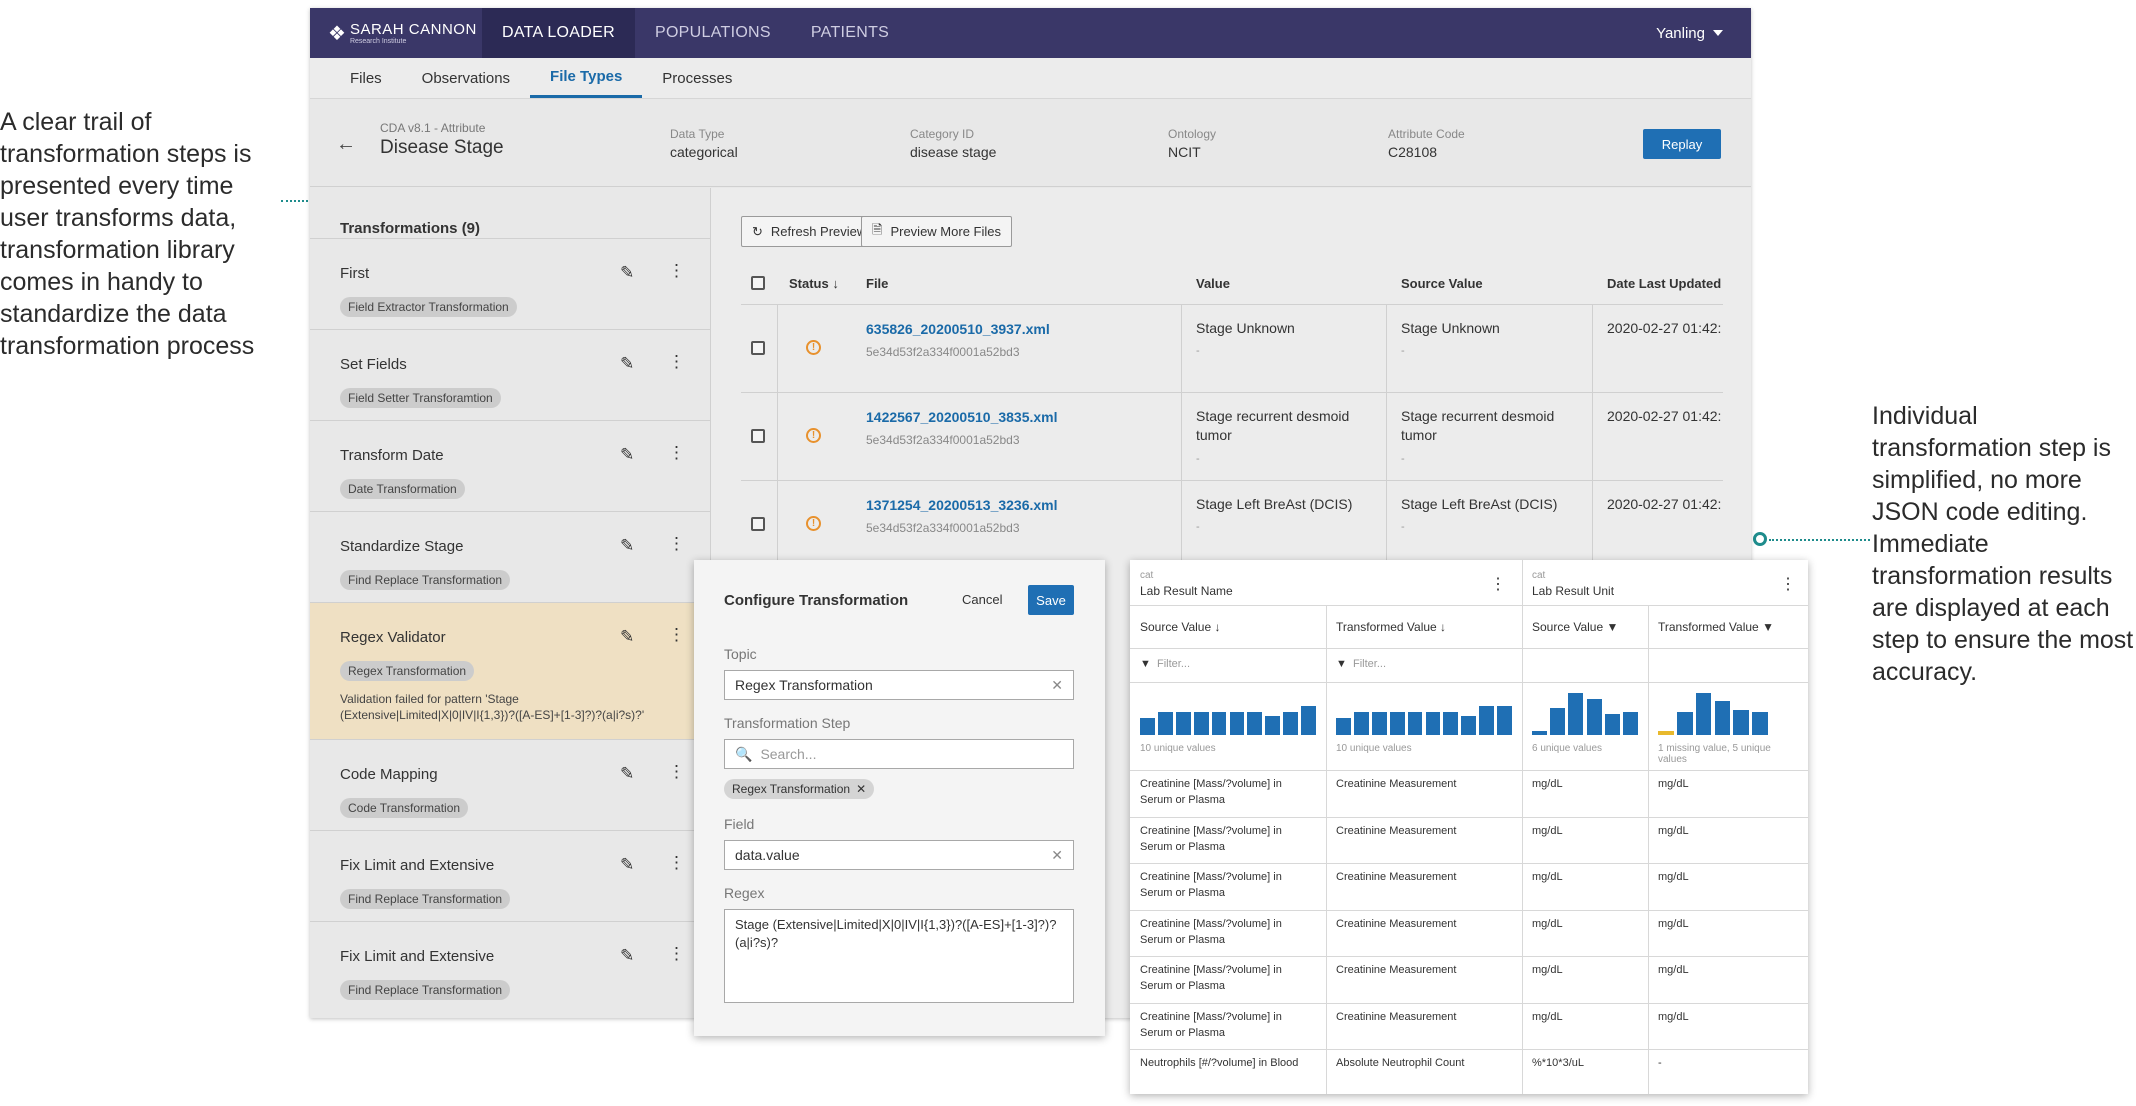 The height and width of the screenshot is (1106, 2136). What do you see at coordinates (366, 78) in the screenshot?
I see `tab-files: Files` at bounding box center [366, 78].